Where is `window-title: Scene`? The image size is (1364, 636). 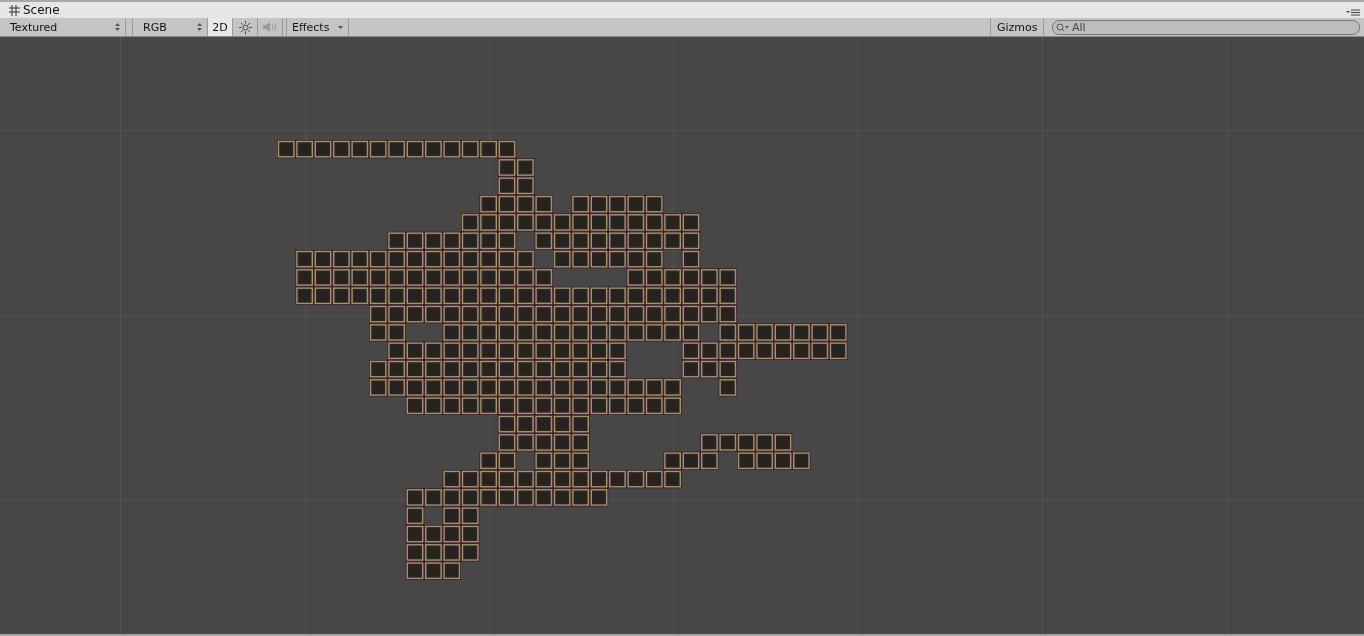
window-title: Scene is located at coordinates (41, 10).